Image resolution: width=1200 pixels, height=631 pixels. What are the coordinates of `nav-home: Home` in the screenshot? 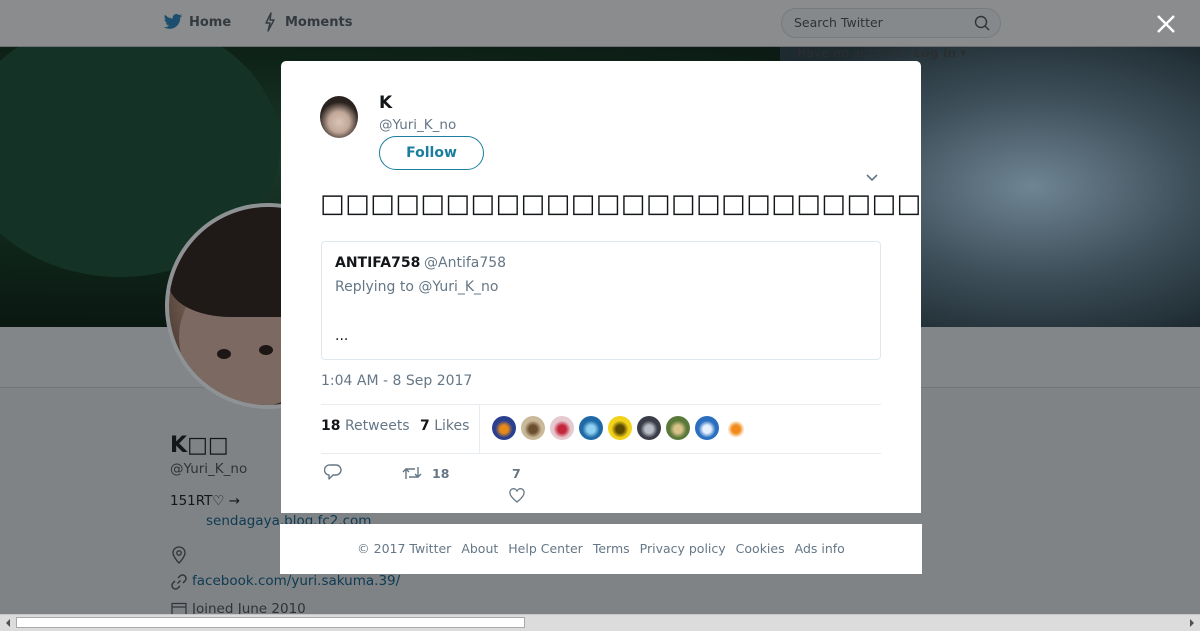 It's located at (210, 22).